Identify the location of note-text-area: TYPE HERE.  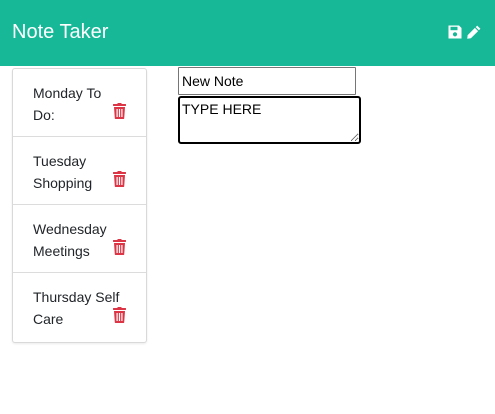
(269, 120).